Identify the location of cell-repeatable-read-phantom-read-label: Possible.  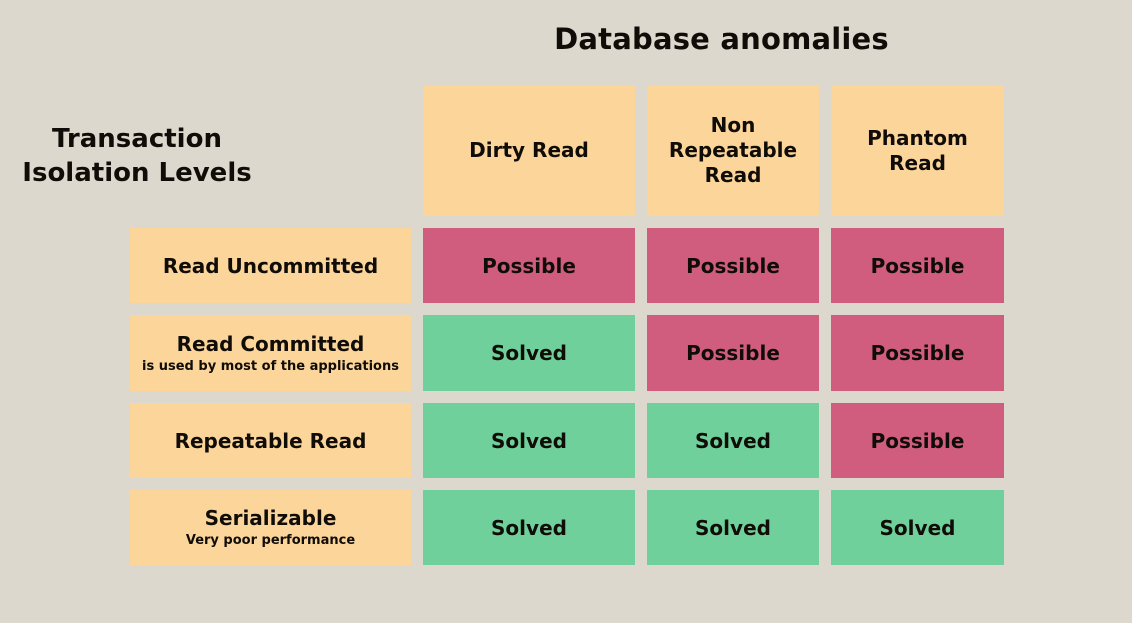
(917, 440).